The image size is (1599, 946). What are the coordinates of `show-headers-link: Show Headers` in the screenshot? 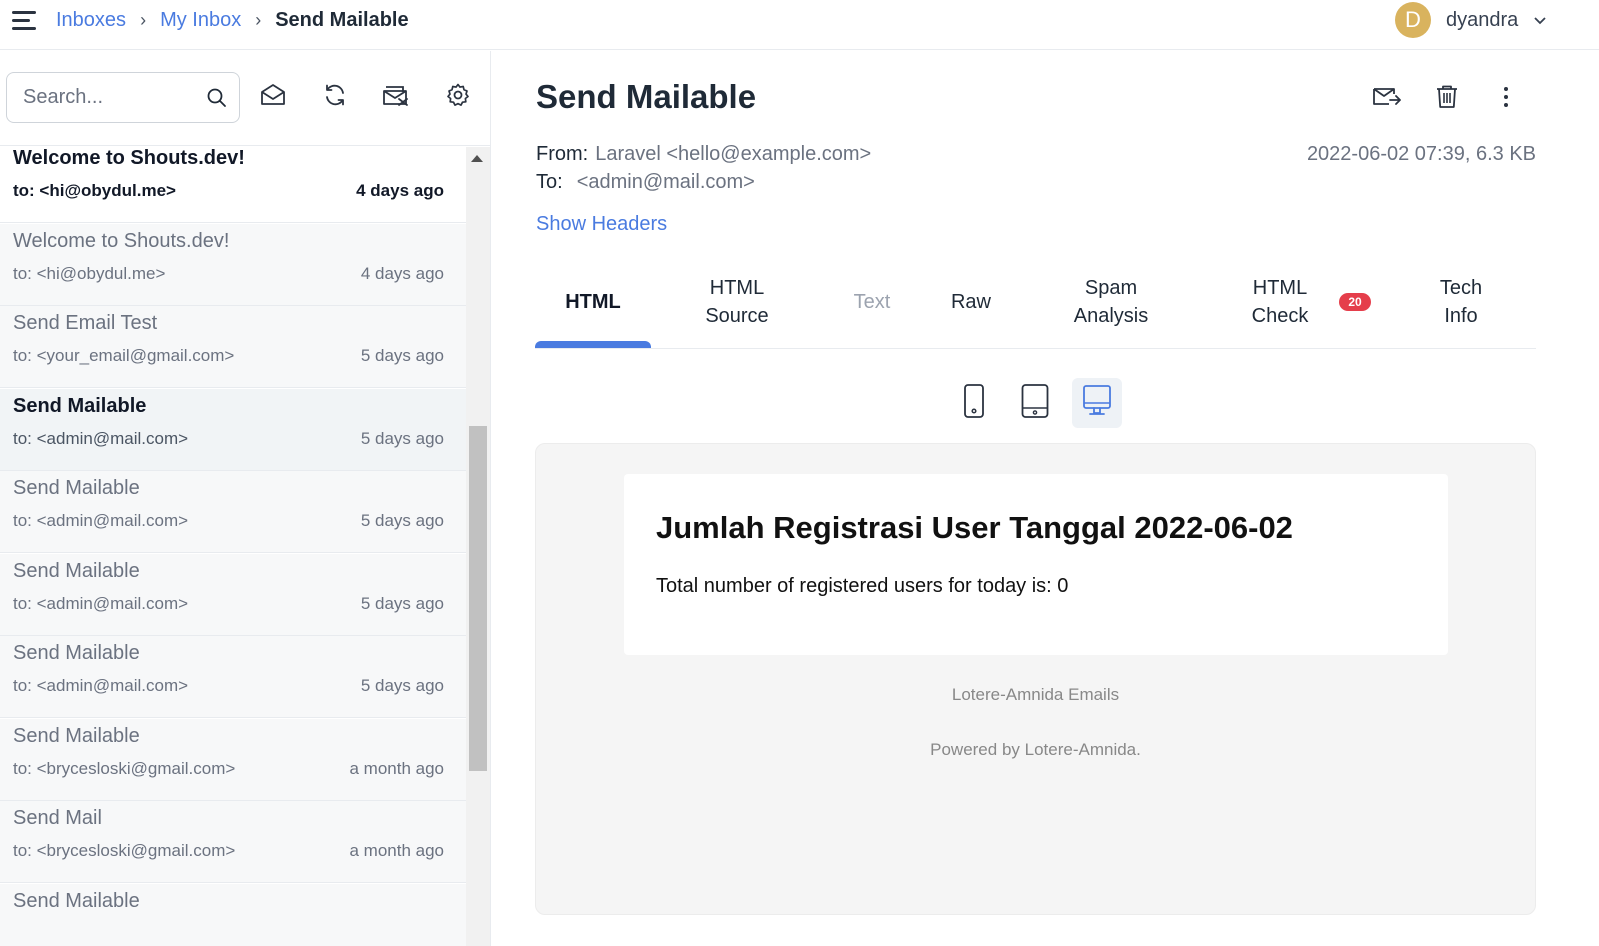 It's located at (601, 224).